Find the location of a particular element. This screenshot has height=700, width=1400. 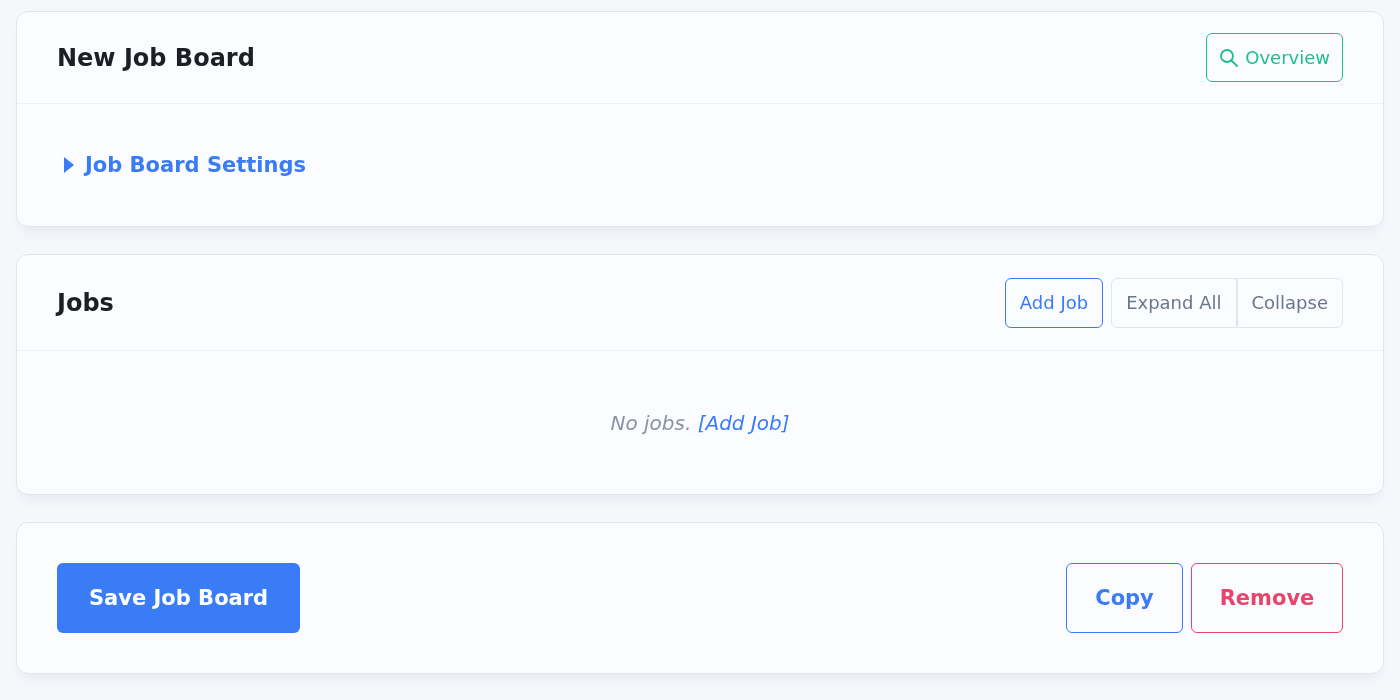

caret-icon is located at coordinates (69, 165).